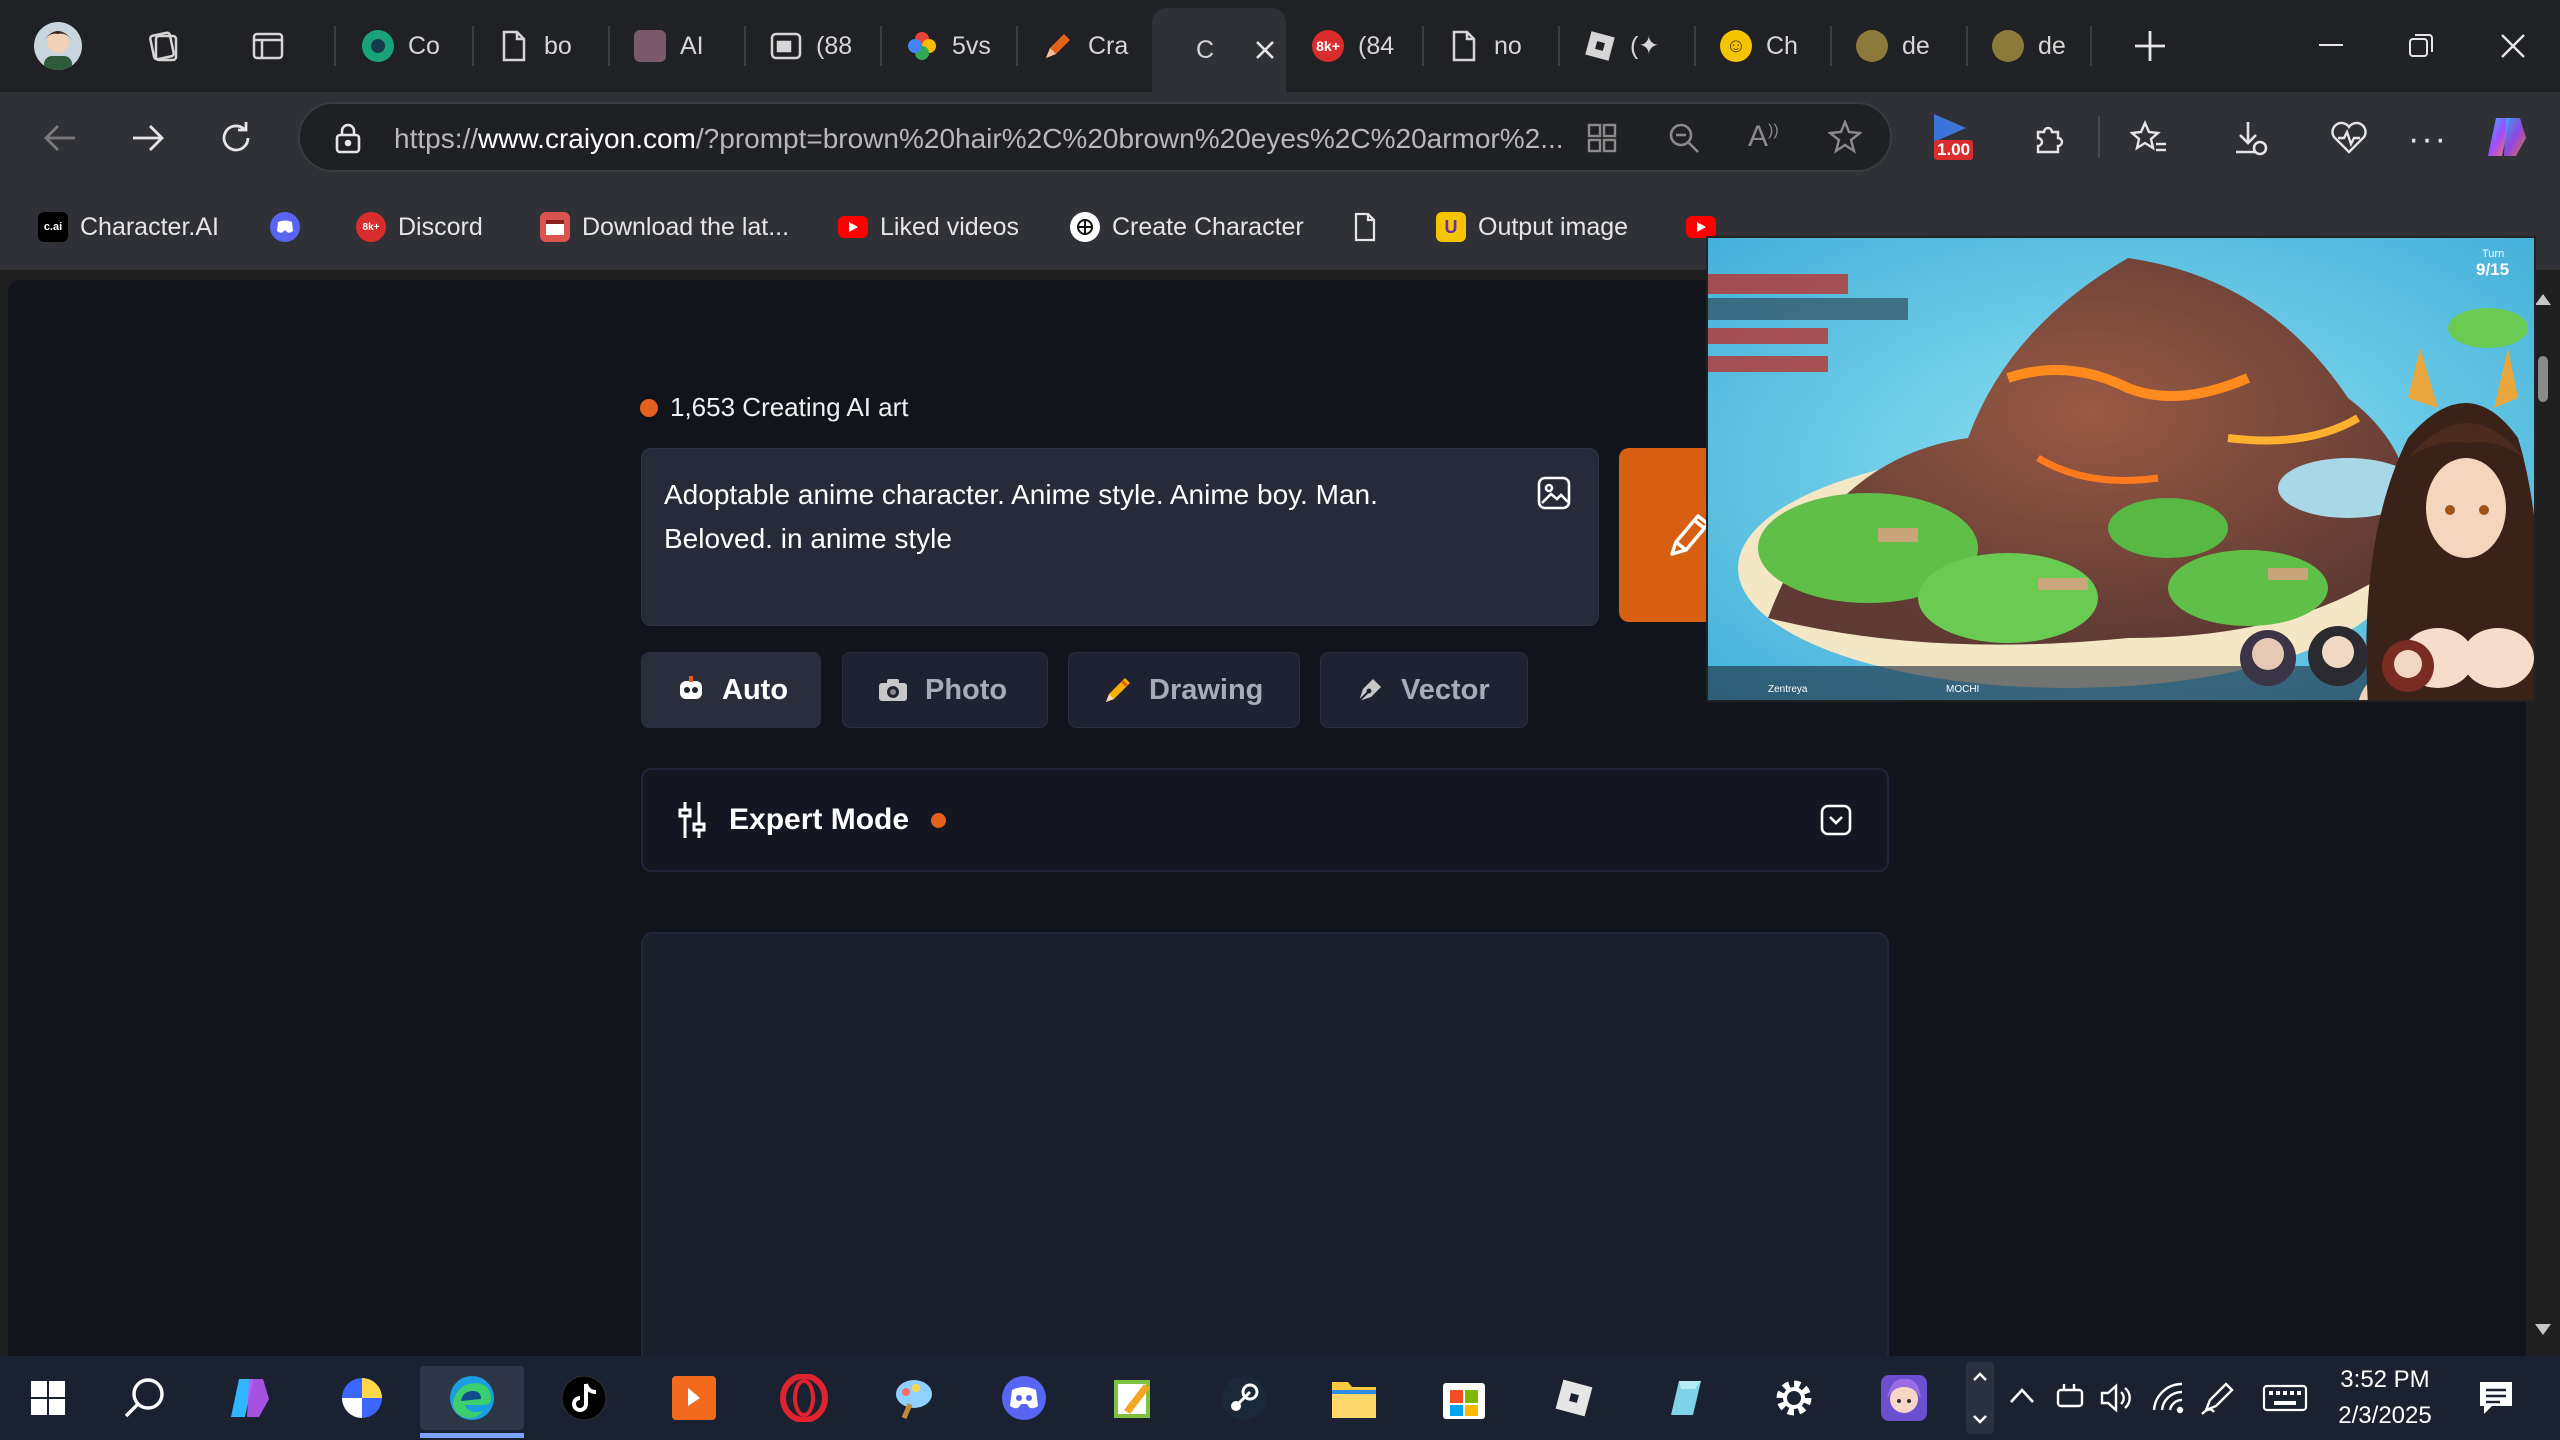 This screenshot has height=1440, width=2560. I want to click on start-button, so click(48, 1398).